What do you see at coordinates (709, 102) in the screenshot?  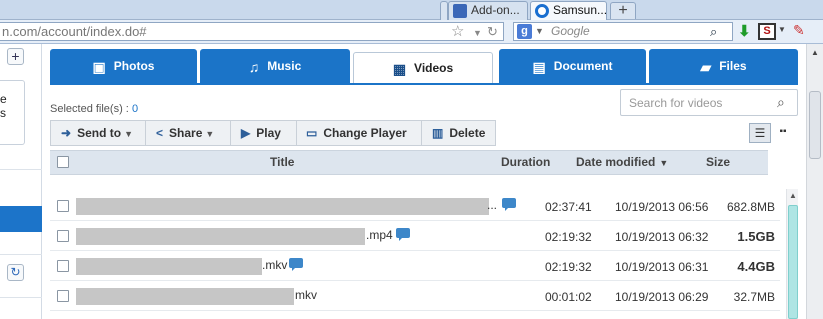 I see `video-search-input: Search for videos ⌕` at bounding box center [709, 102].